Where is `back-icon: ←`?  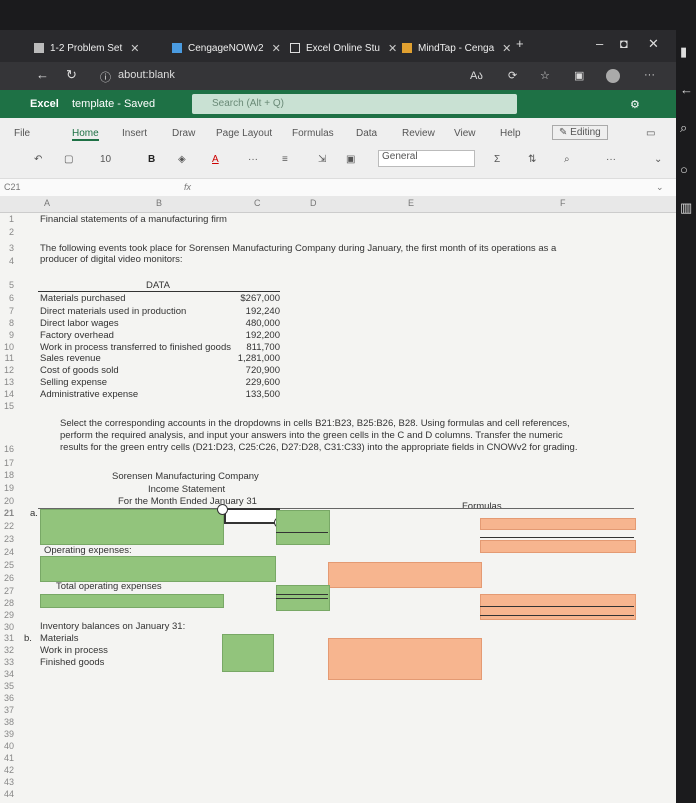 back-icon: ← is located at coordinates (42, 74).